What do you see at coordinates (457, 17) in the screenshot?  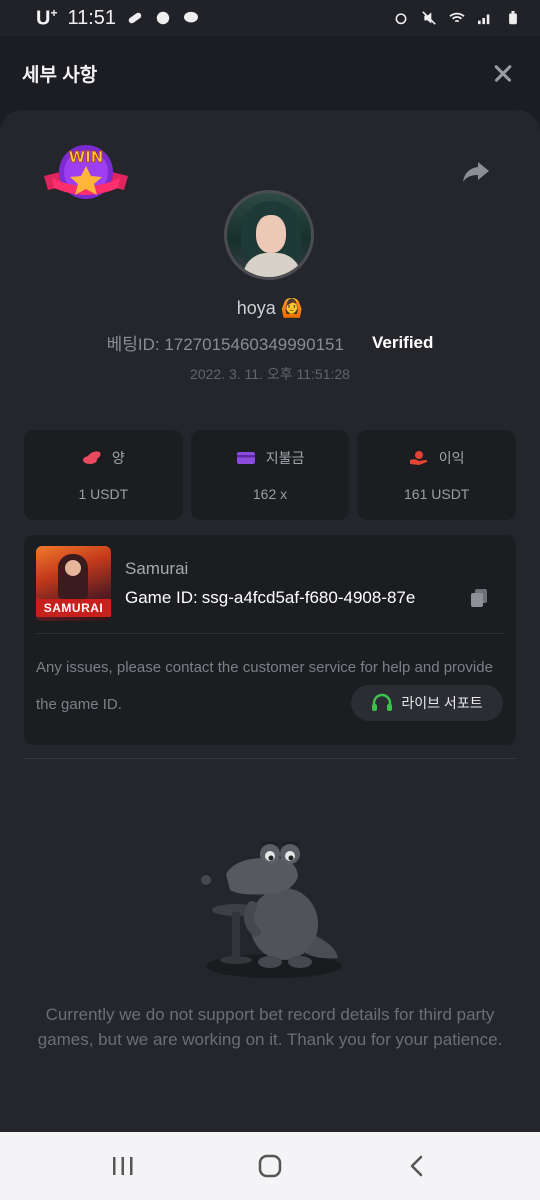 I see `wifi-icon` at bounding box center [457, 17].